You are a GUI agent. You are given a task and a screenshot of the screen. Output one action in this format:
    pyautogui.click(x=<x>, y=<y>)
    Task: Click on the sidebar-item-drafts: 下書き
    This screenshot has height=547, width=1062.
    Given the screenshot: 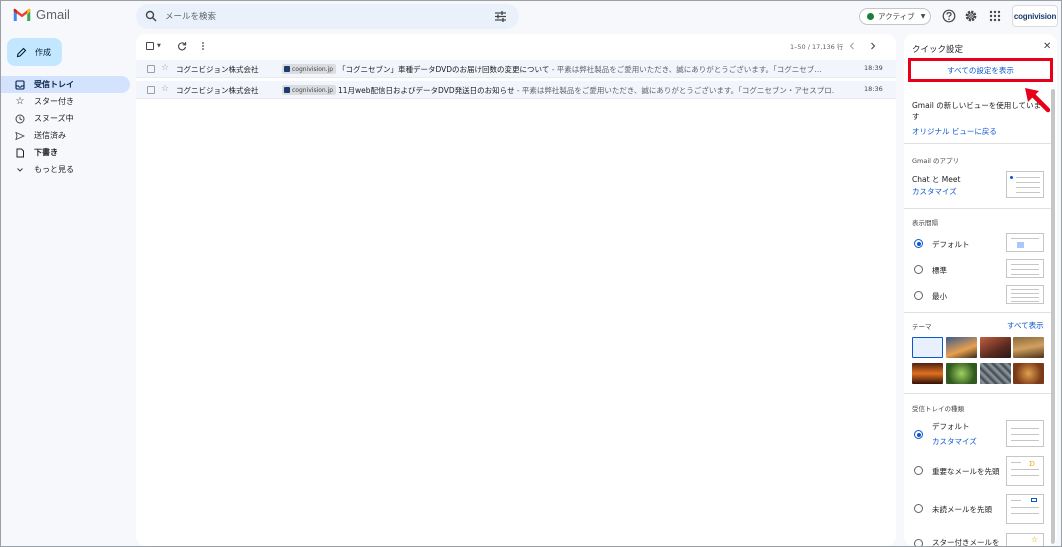 What is the action you would take?
    pyautogui.click(x=65, y=152)
    